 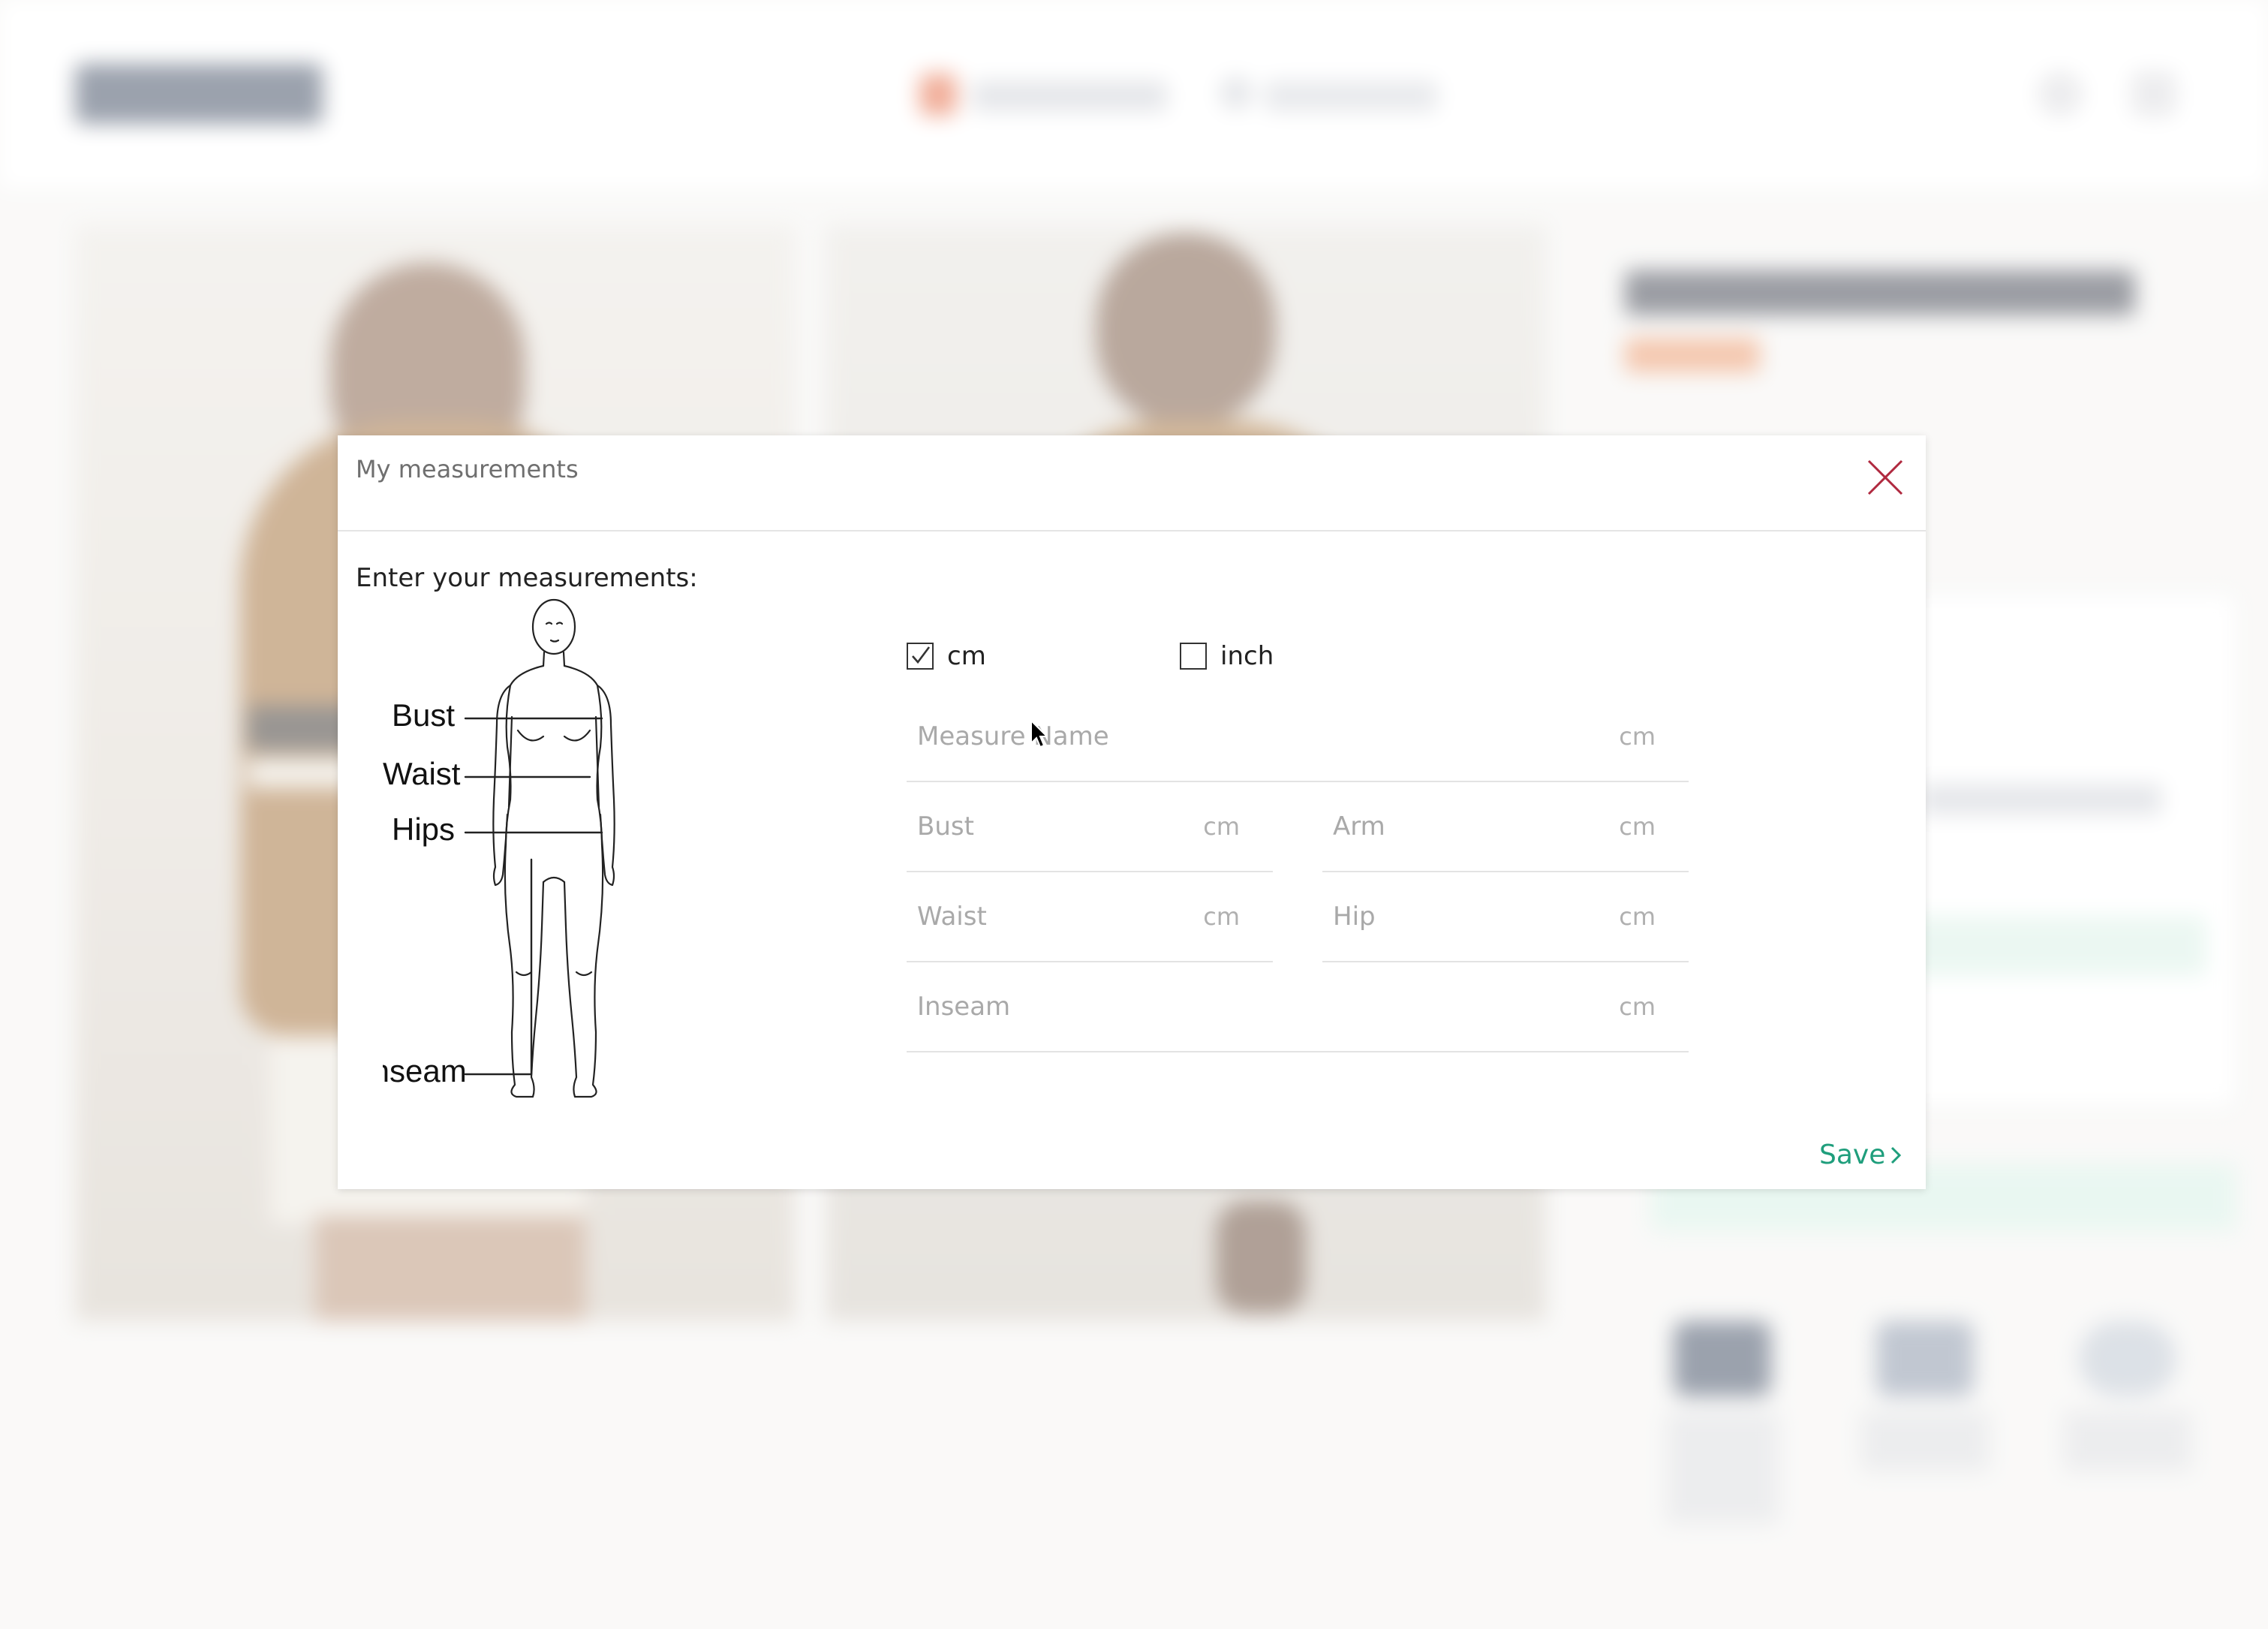 I want to click on measure-name-input, so click(x=1222, y=736).